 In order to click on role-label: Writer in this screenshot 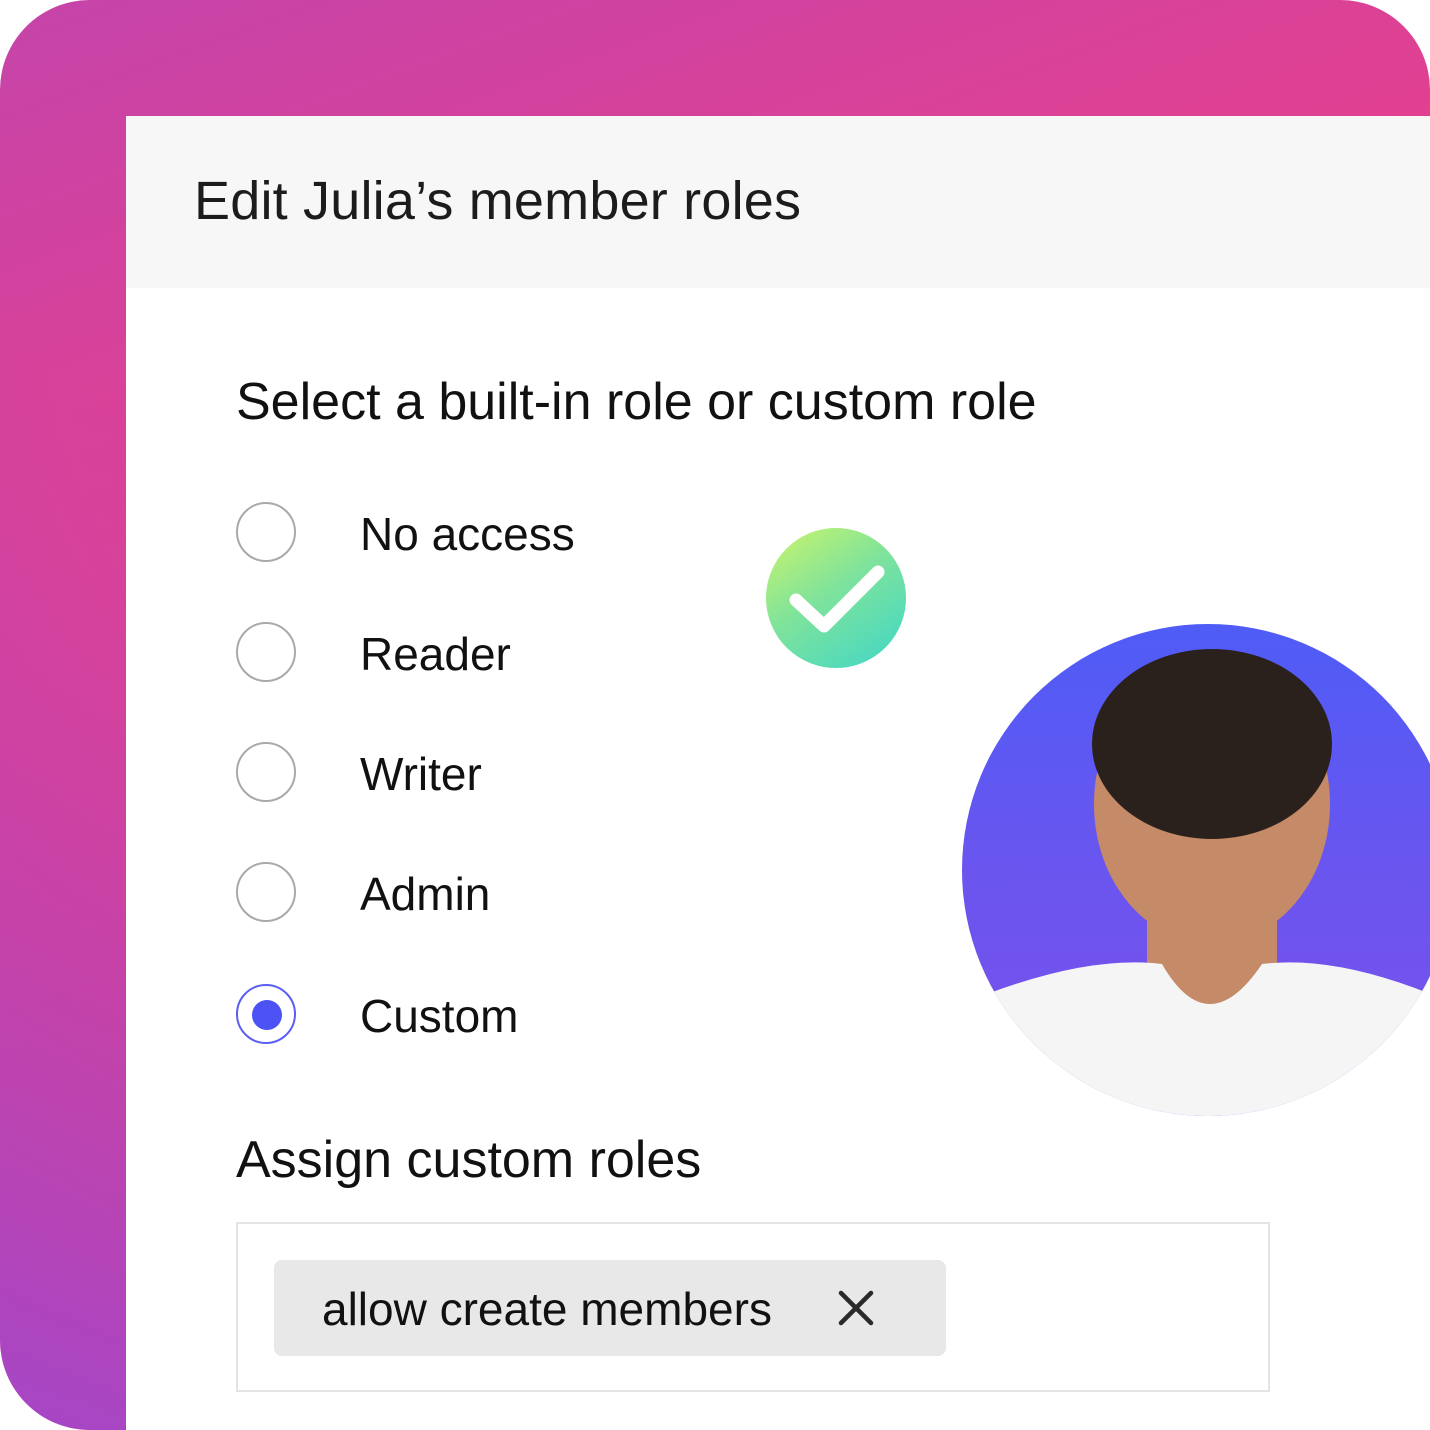, I will do `click(421, 774)`.